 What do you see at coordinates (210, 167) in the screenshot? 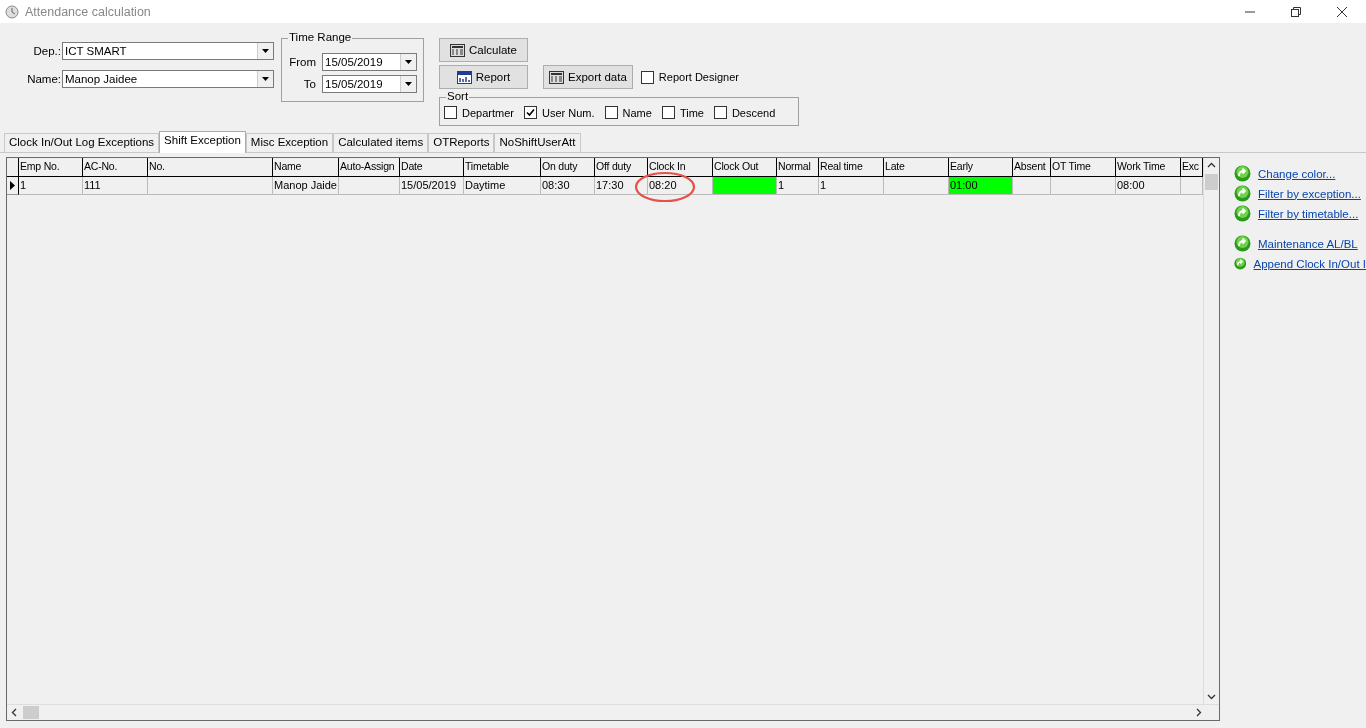
I see `column-header: No.` at bounding box center [210, 167].